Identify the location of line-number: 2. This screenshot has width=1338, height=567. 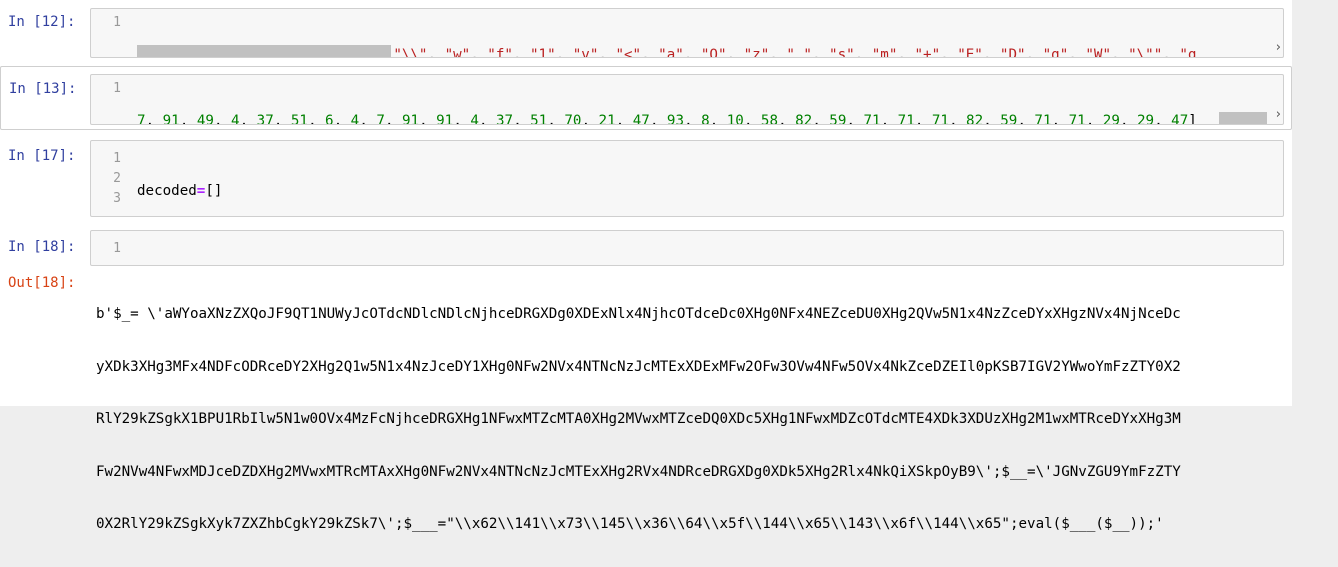
(117, 178).